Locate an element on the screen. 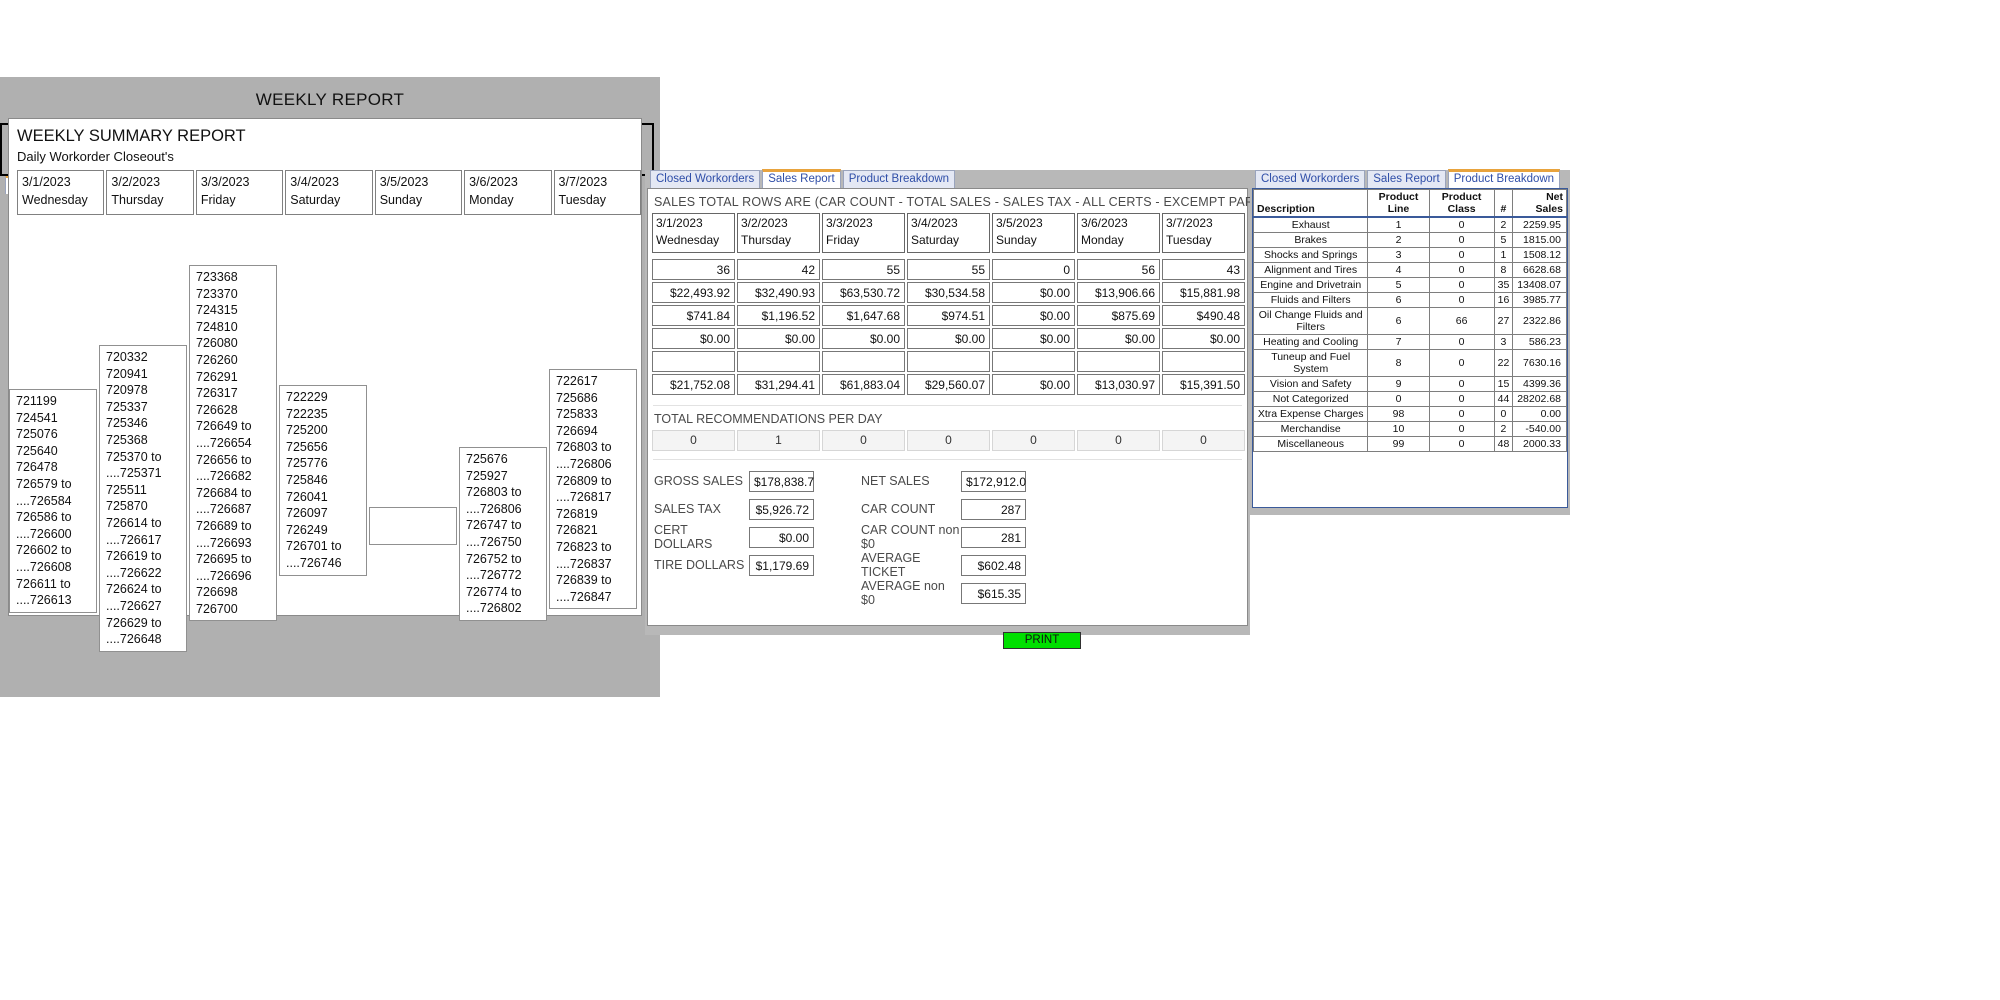 The width and height of the screenshot is (2000, 1000). table-row: Miscellaneous 99 0 48 2000.33 is located at coordinates (1410, 444).